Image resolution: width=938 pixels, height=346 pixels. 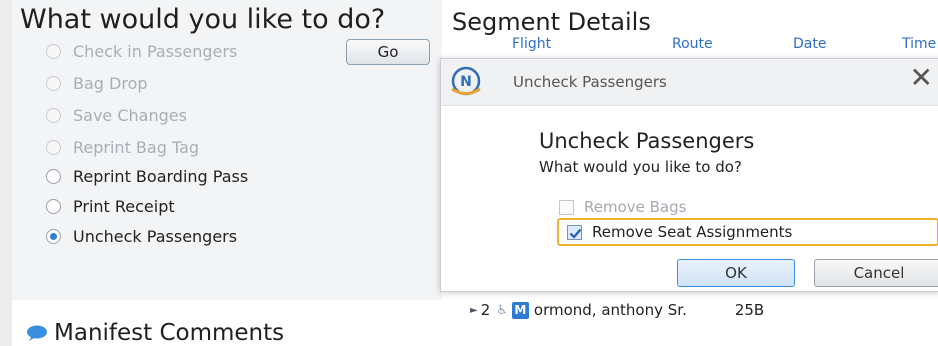 I want to click on checkbox-checked-icon, so click(x=574, y=232).